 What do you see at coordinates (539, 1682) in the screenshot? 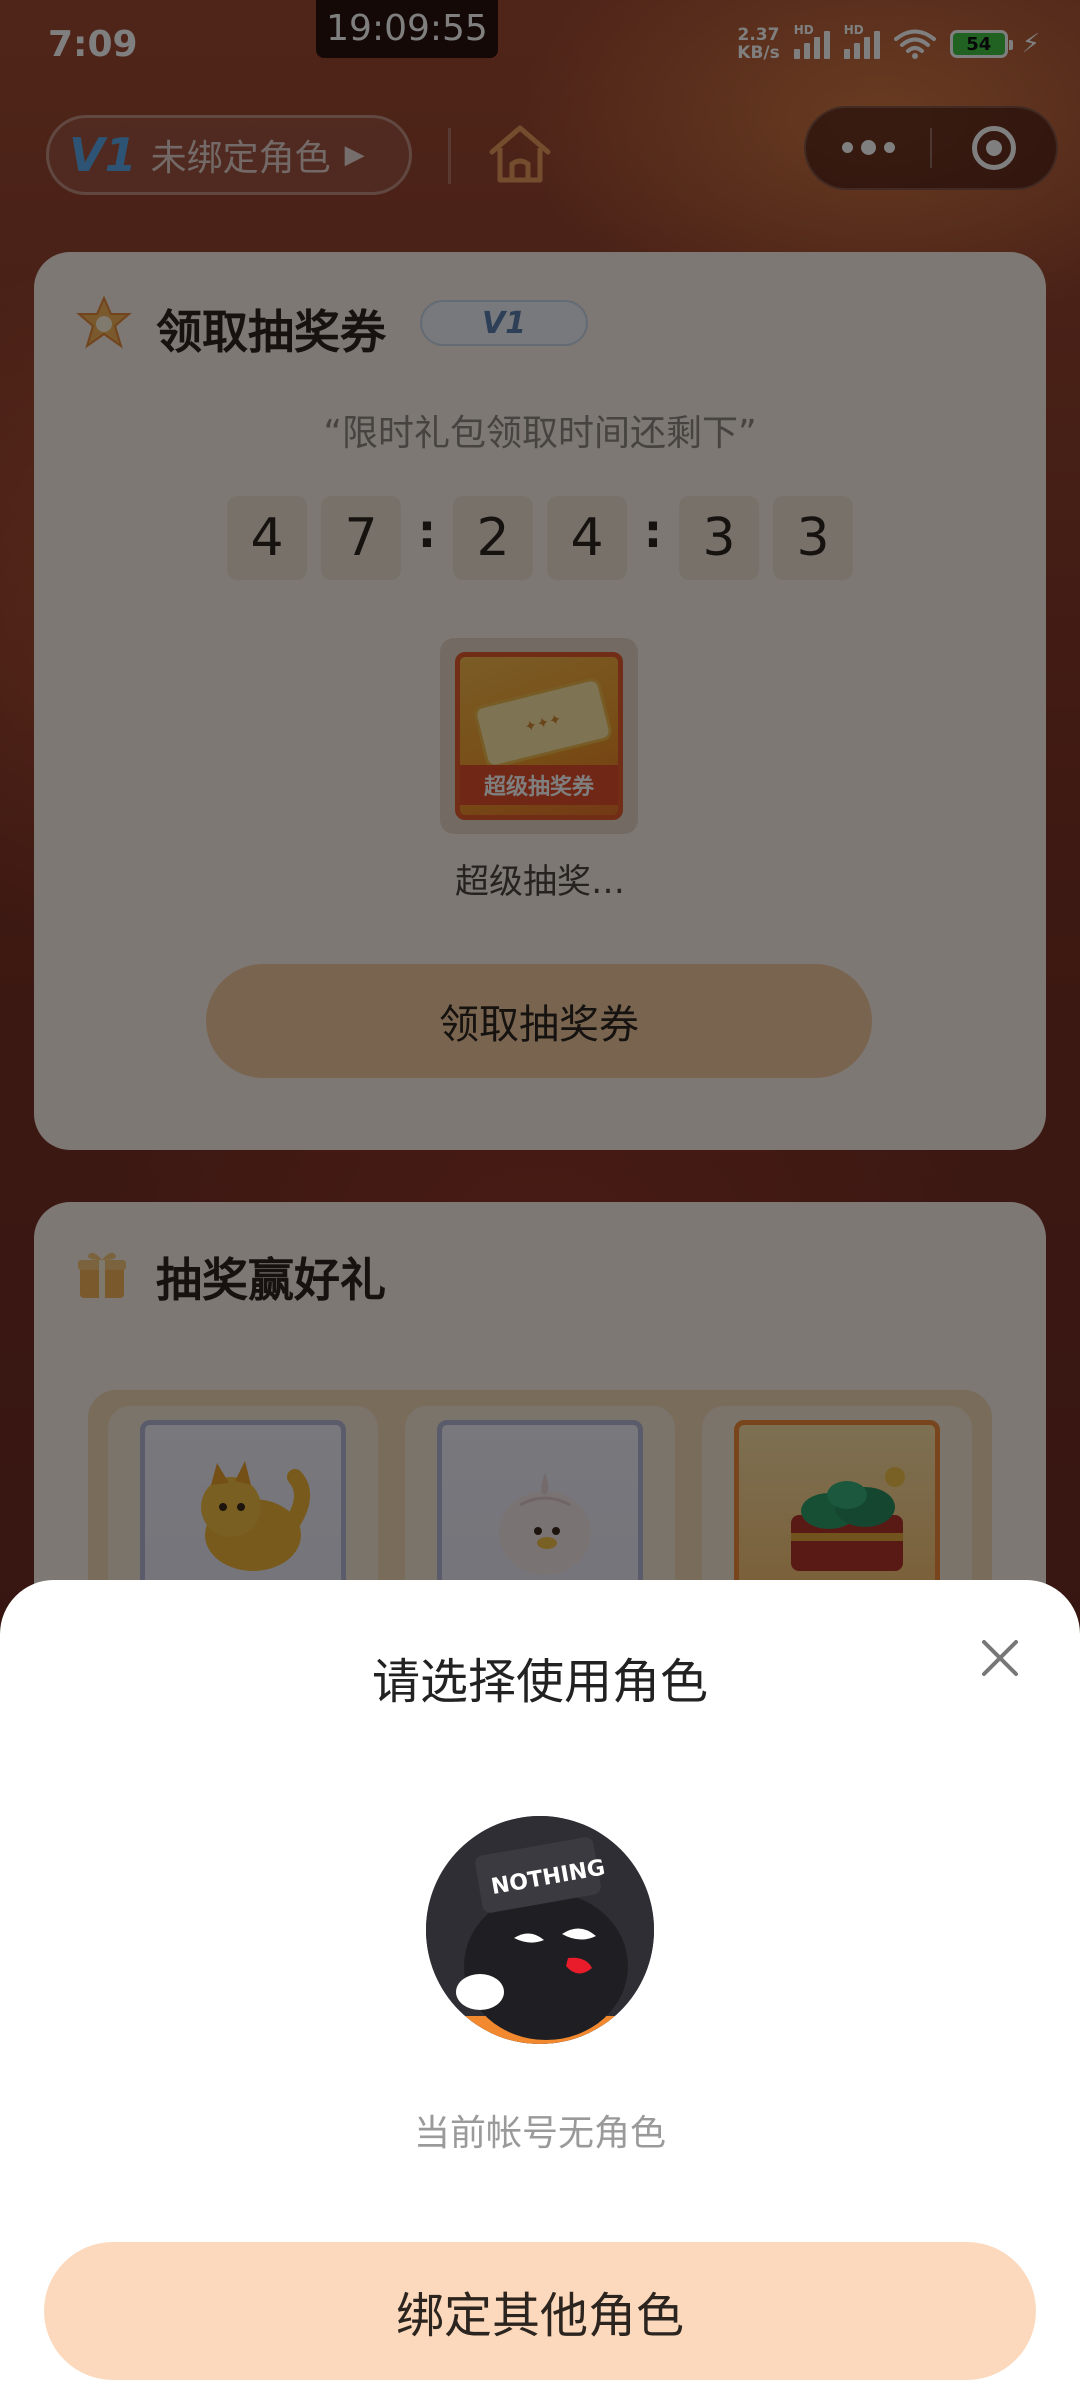
I see `sheet-title: 请选择使用角色` at bounding box center [539, 1682].